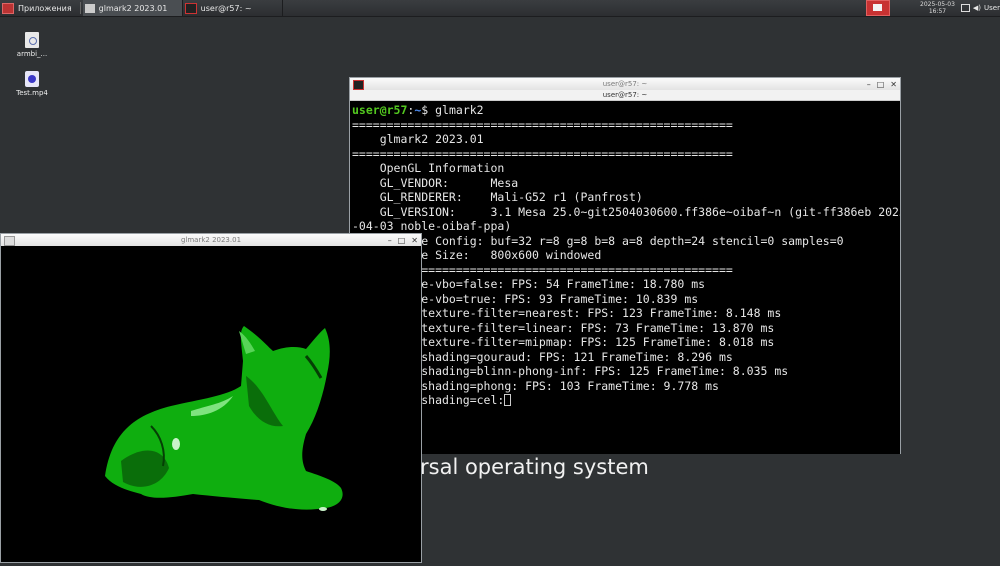  I want to click on taskbar-separator, so click(80, 8).